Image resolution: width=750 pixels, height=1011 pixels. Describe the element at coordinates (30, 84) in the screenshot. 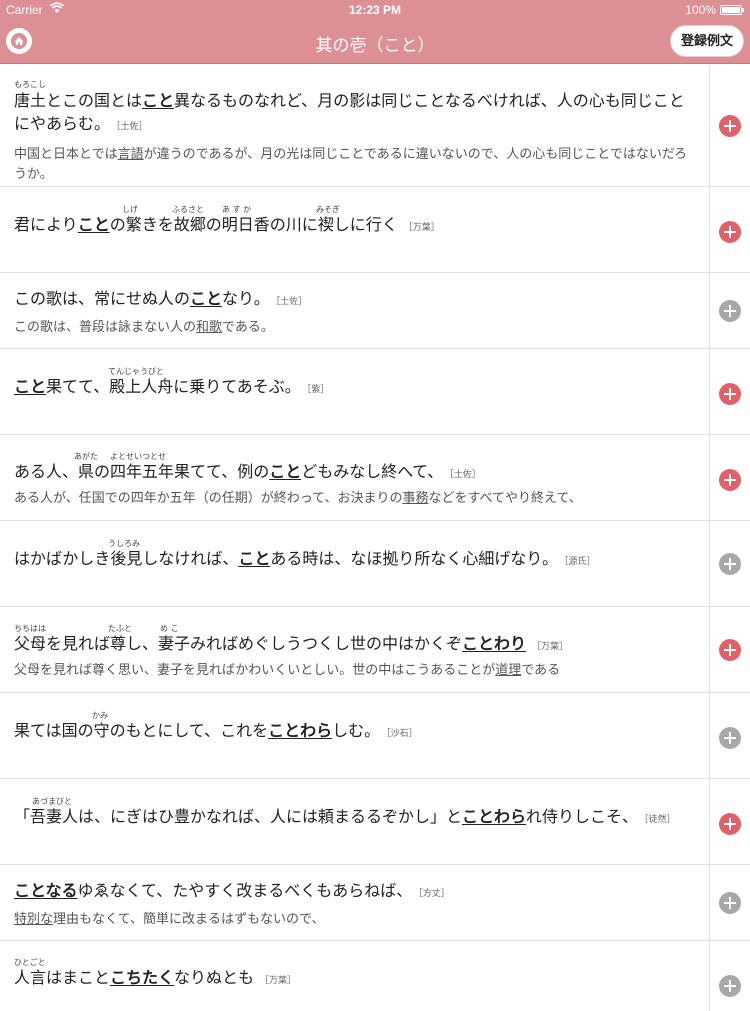

I see `ruby: もろこし` at that location.